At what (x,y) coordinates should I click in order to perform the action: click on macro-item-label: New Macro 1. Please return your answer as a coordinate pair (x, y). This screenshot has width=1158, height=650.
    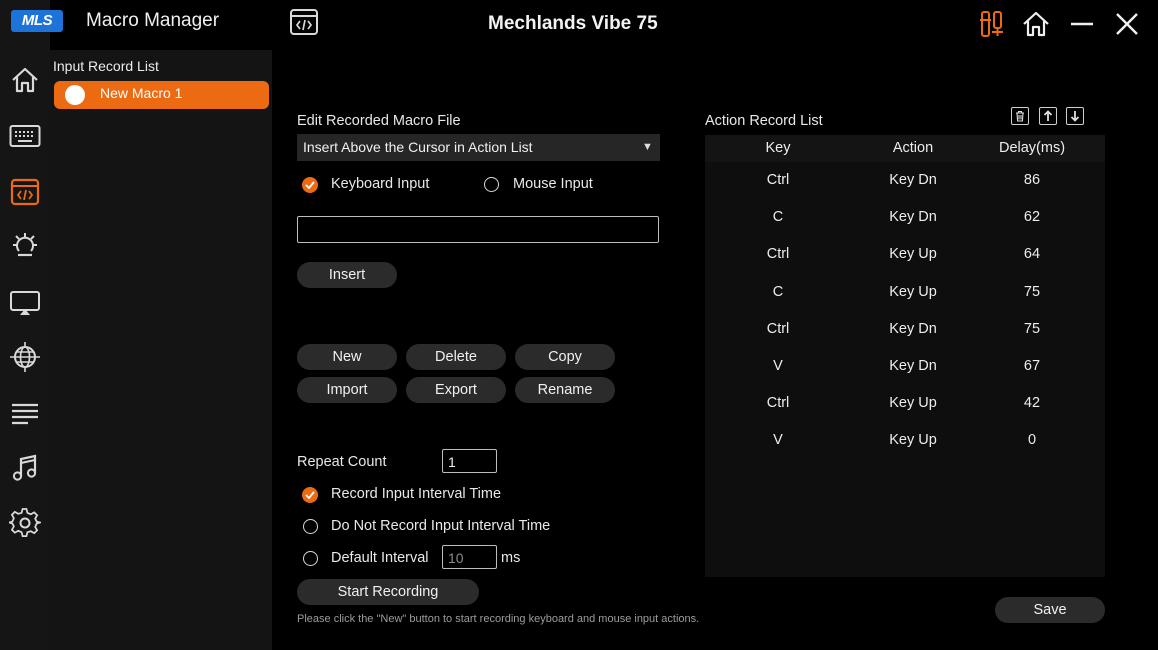
    Looking at the image, I should click on (141, 93).